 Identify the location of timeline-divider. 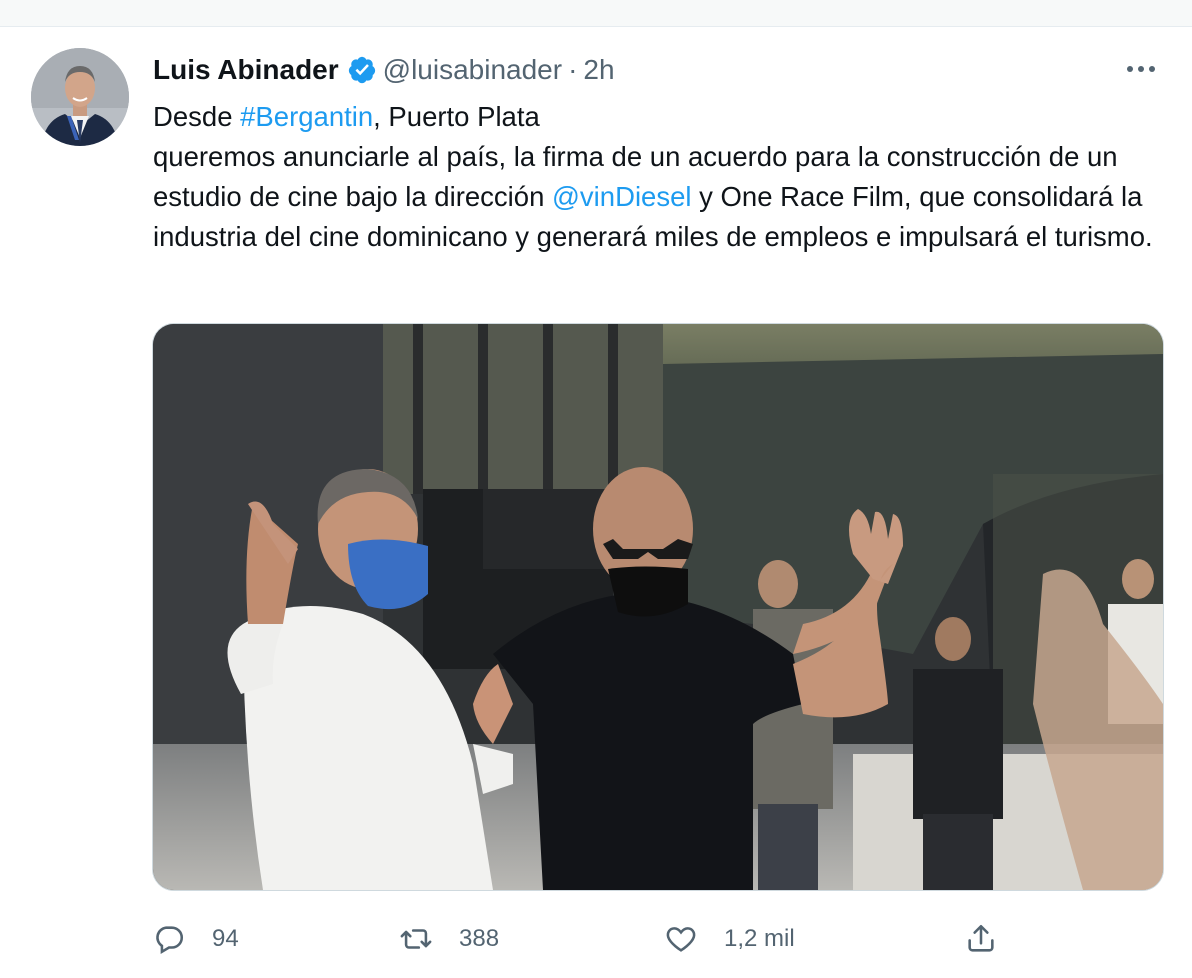
(596, 13).